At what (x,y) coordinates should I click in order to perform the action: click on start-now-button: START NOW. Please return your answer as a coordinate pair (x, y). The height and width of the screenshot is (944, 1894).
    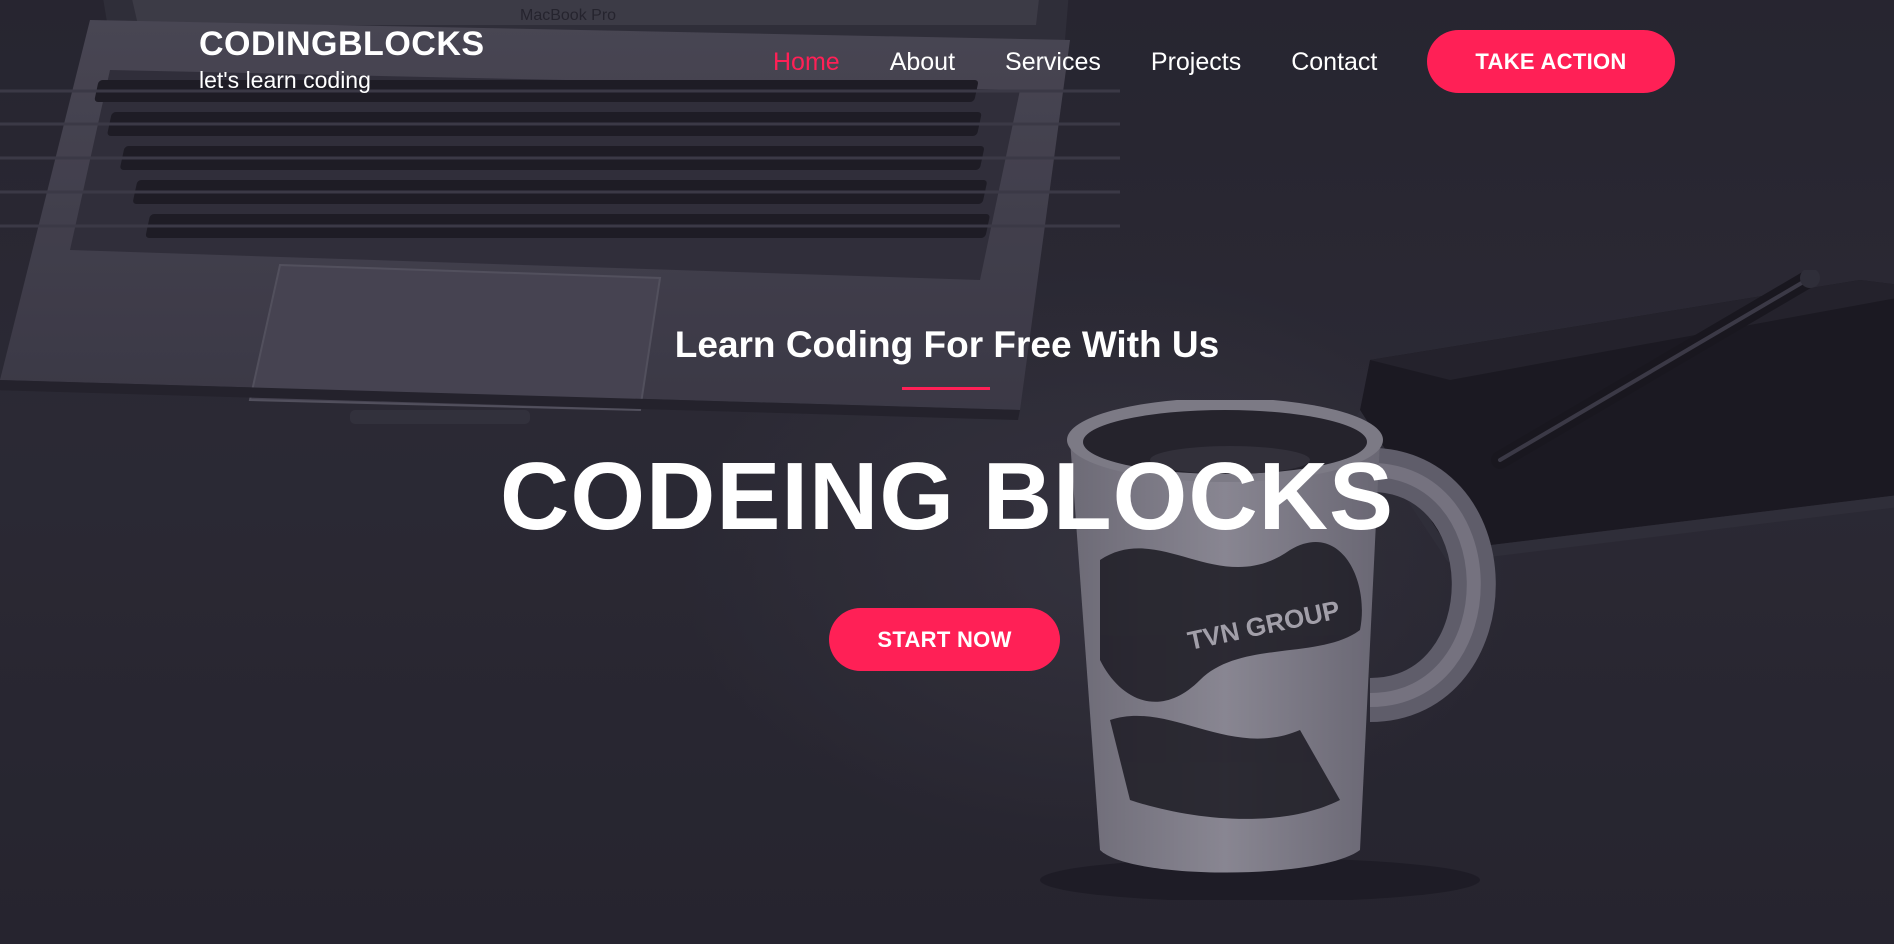
    Looking at the image, I should click on (944, 639).